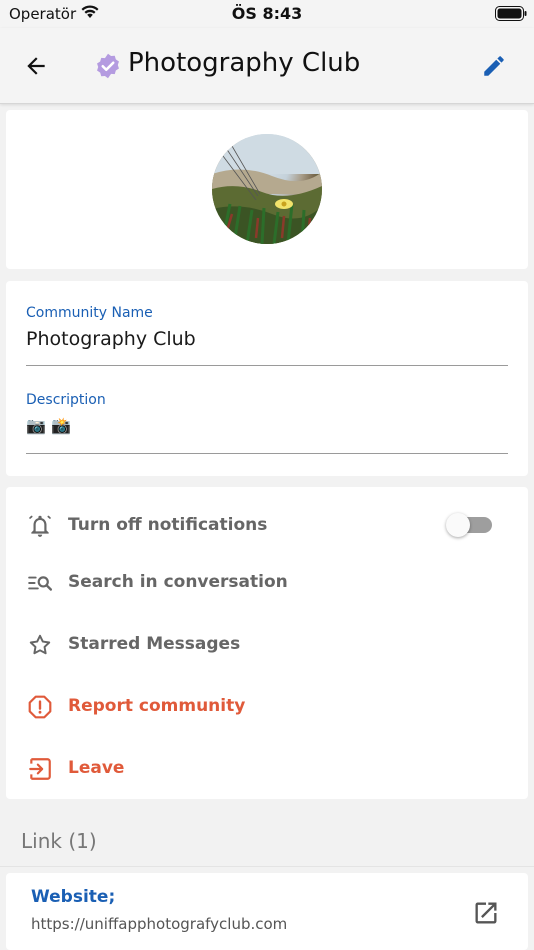 The height and width of the screenshot is (950, 534). What do you see at coordinates (66, 400) in the screenshot?
I see `description-label: Description` at bounding box center [66, 400].